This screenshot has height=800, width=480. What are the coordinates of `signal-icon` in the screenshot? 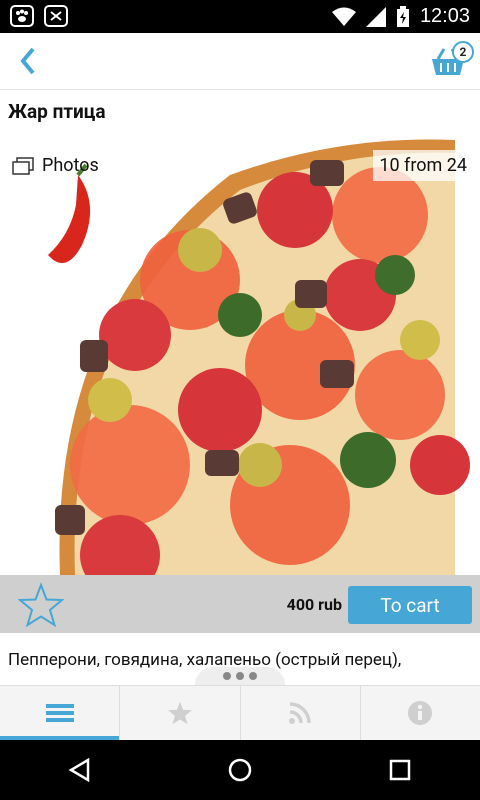 It's located at (375, 16).